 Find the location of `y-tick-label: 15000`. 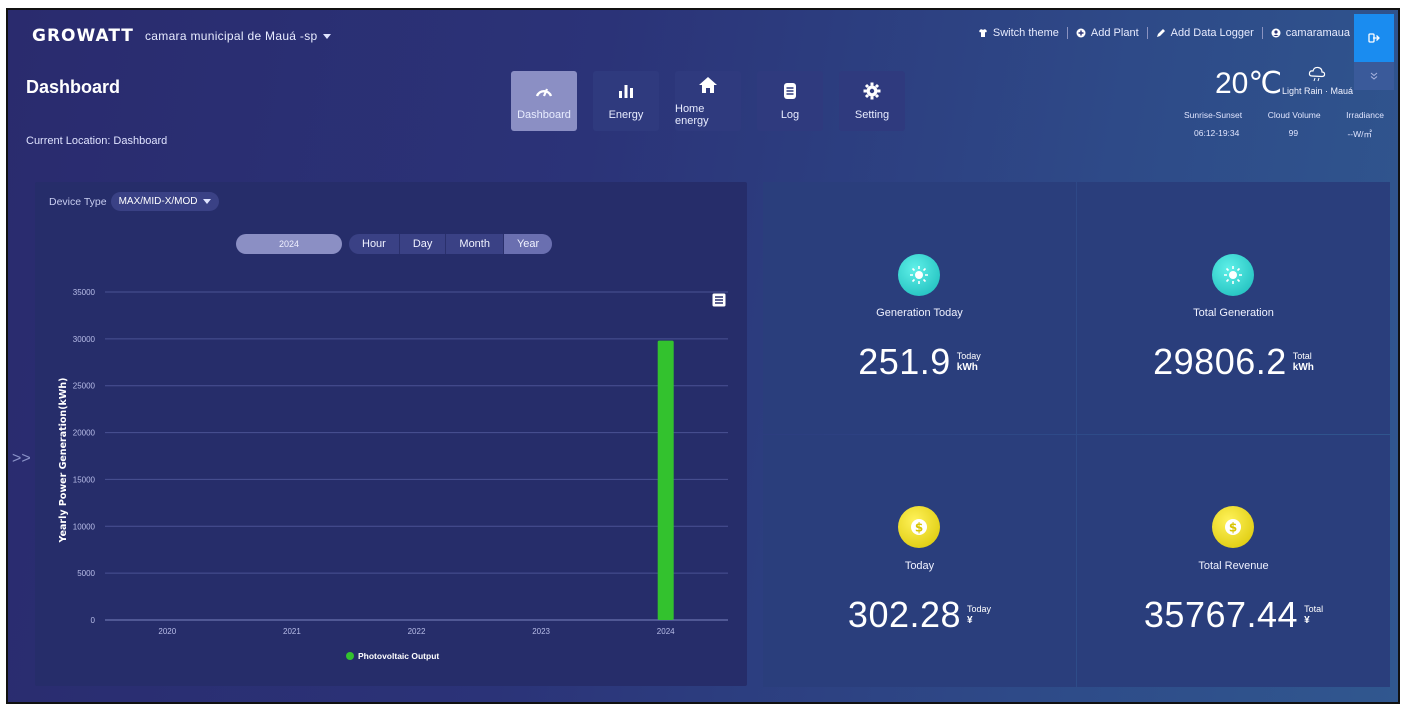

y-tick-label: 15000 is located at coordinates (84, 479).